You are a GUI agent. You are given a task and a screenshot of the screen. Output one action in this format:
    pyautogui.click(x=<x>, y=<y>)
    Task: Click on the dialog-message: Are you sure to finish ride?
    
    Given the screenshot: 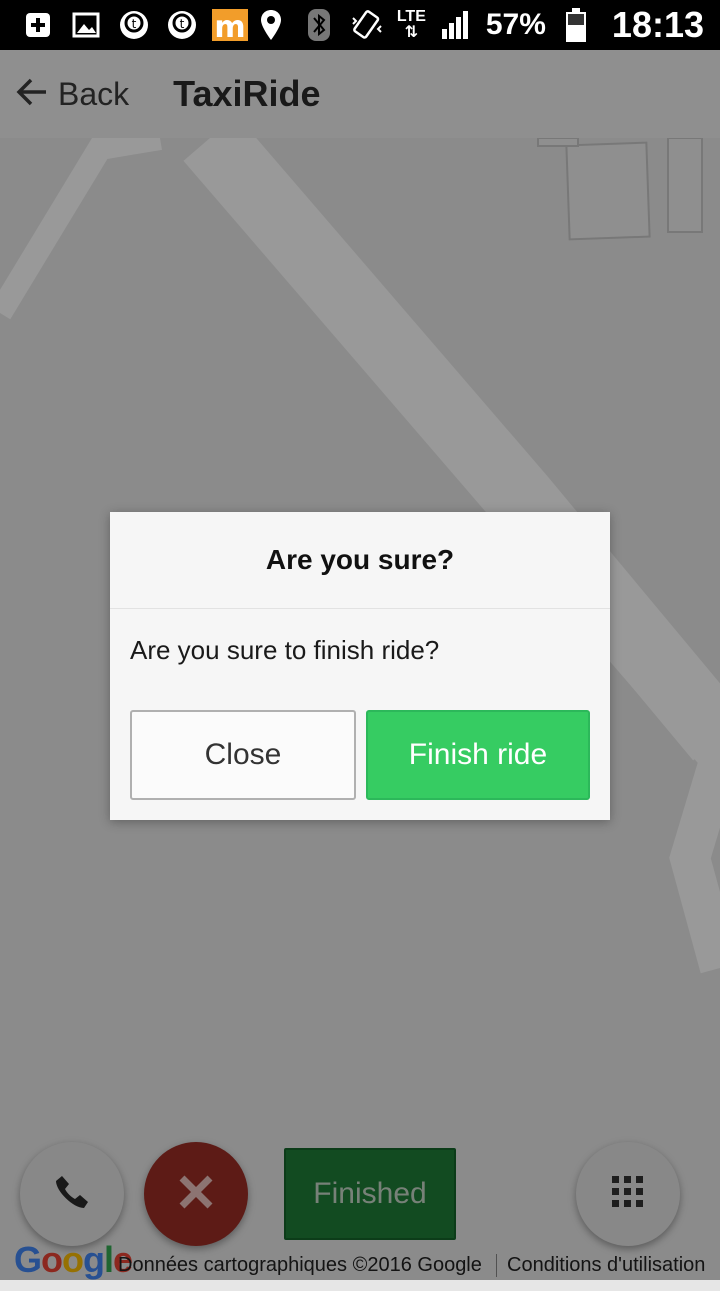 What is the action you would take?
    pyautogui.click(x=285, y=650)
    